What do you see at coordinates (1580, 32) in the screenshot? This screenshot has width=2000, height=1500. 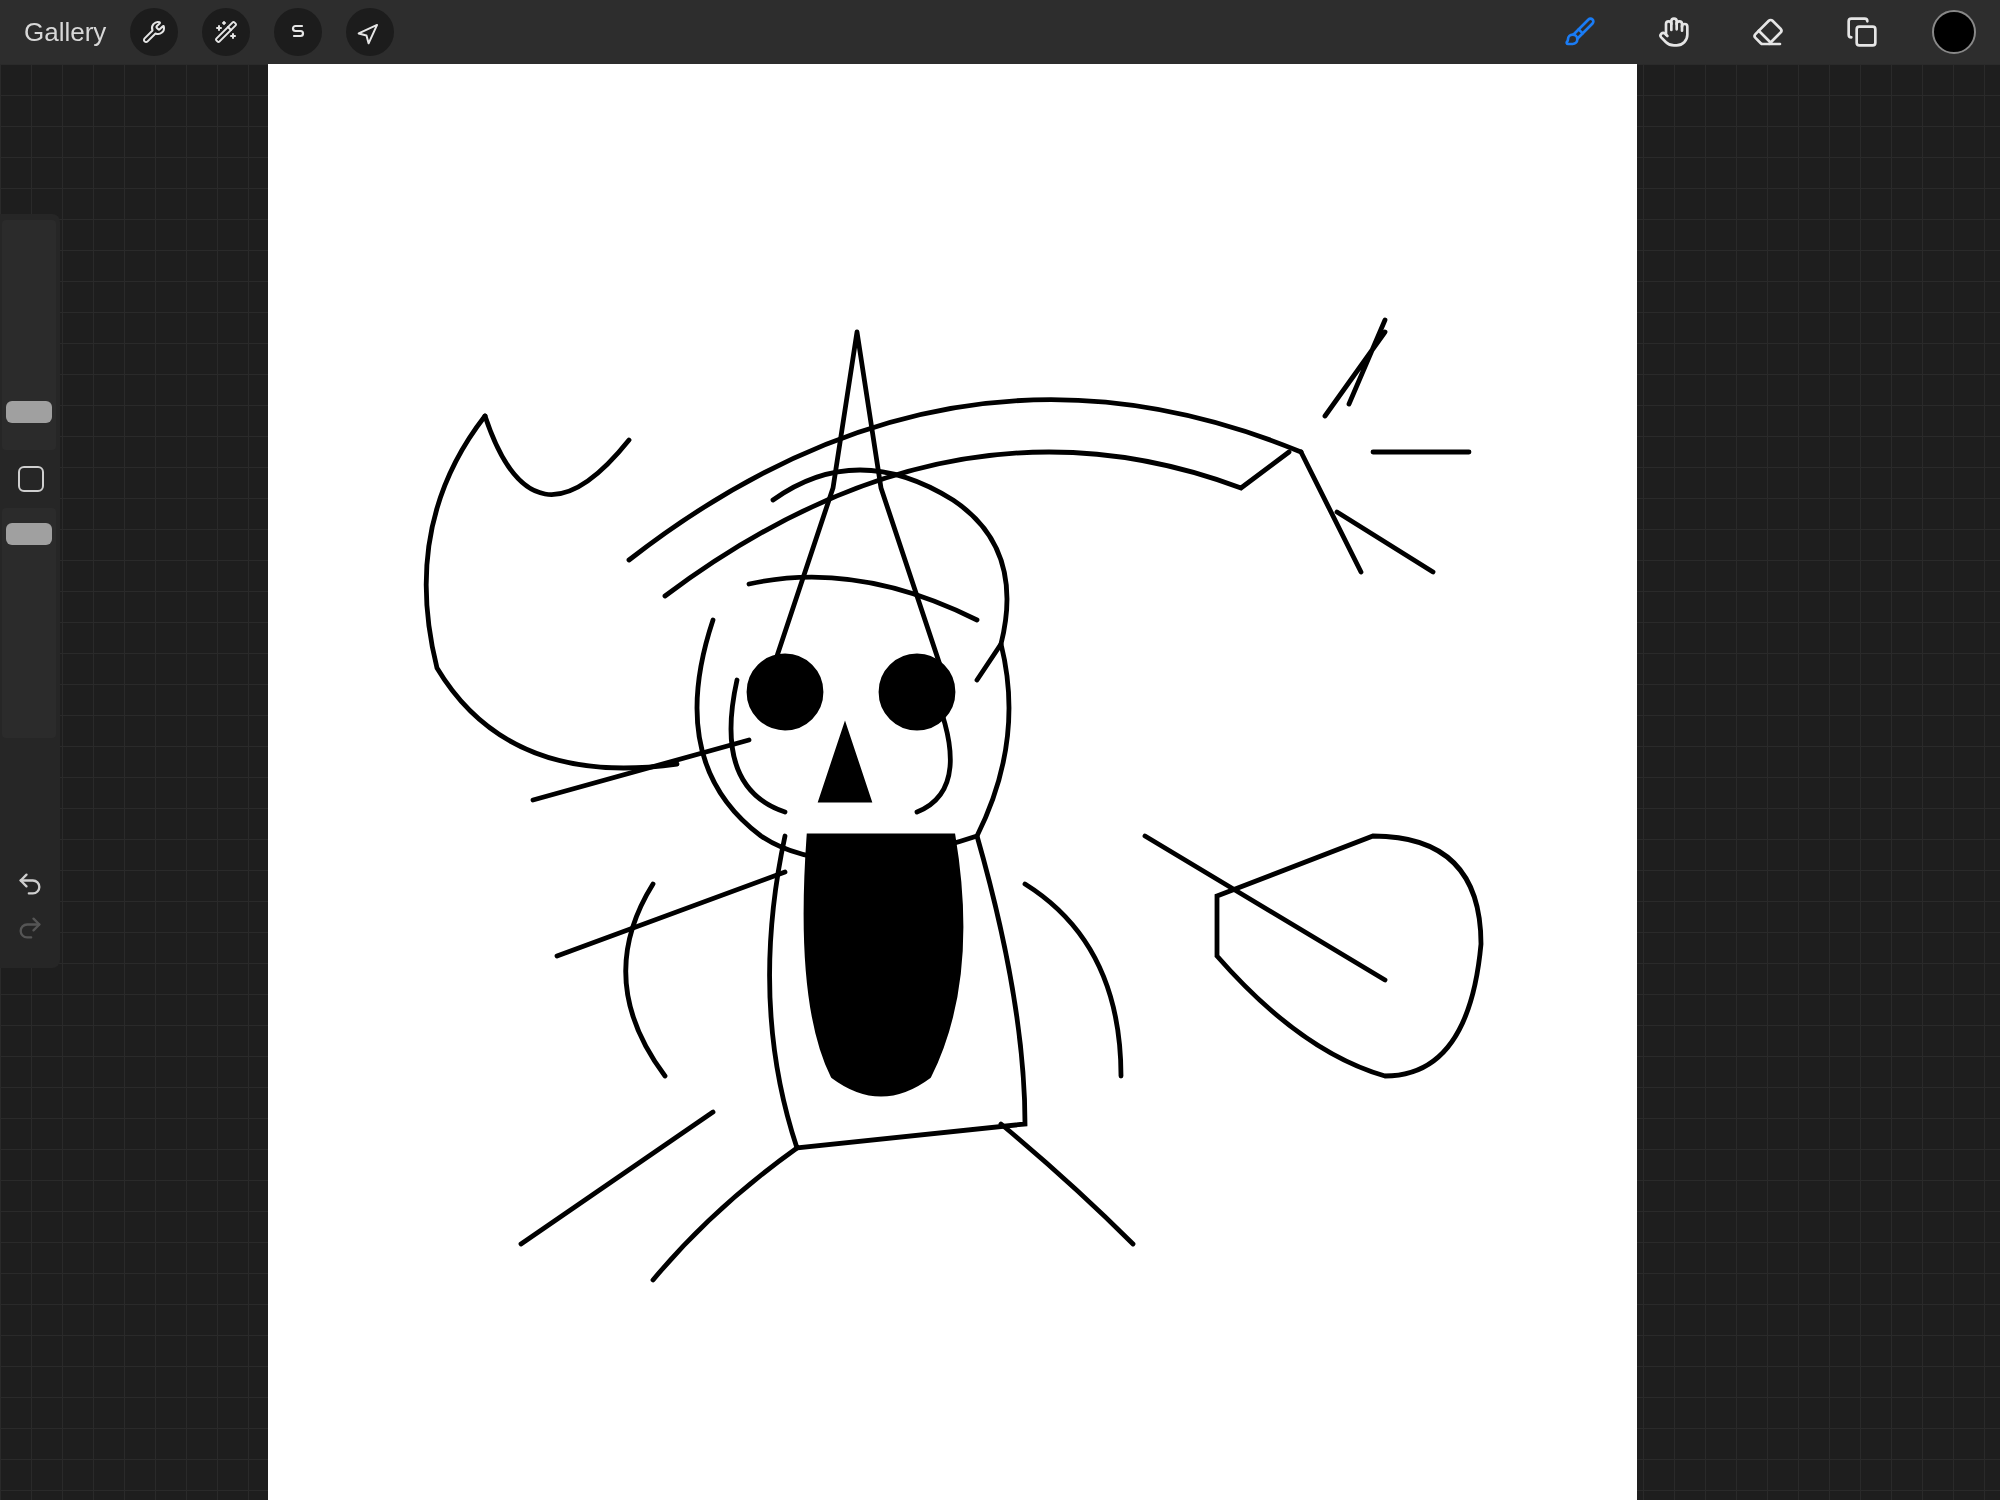 I see `brush-icon` at bounding box center [1580, 32].